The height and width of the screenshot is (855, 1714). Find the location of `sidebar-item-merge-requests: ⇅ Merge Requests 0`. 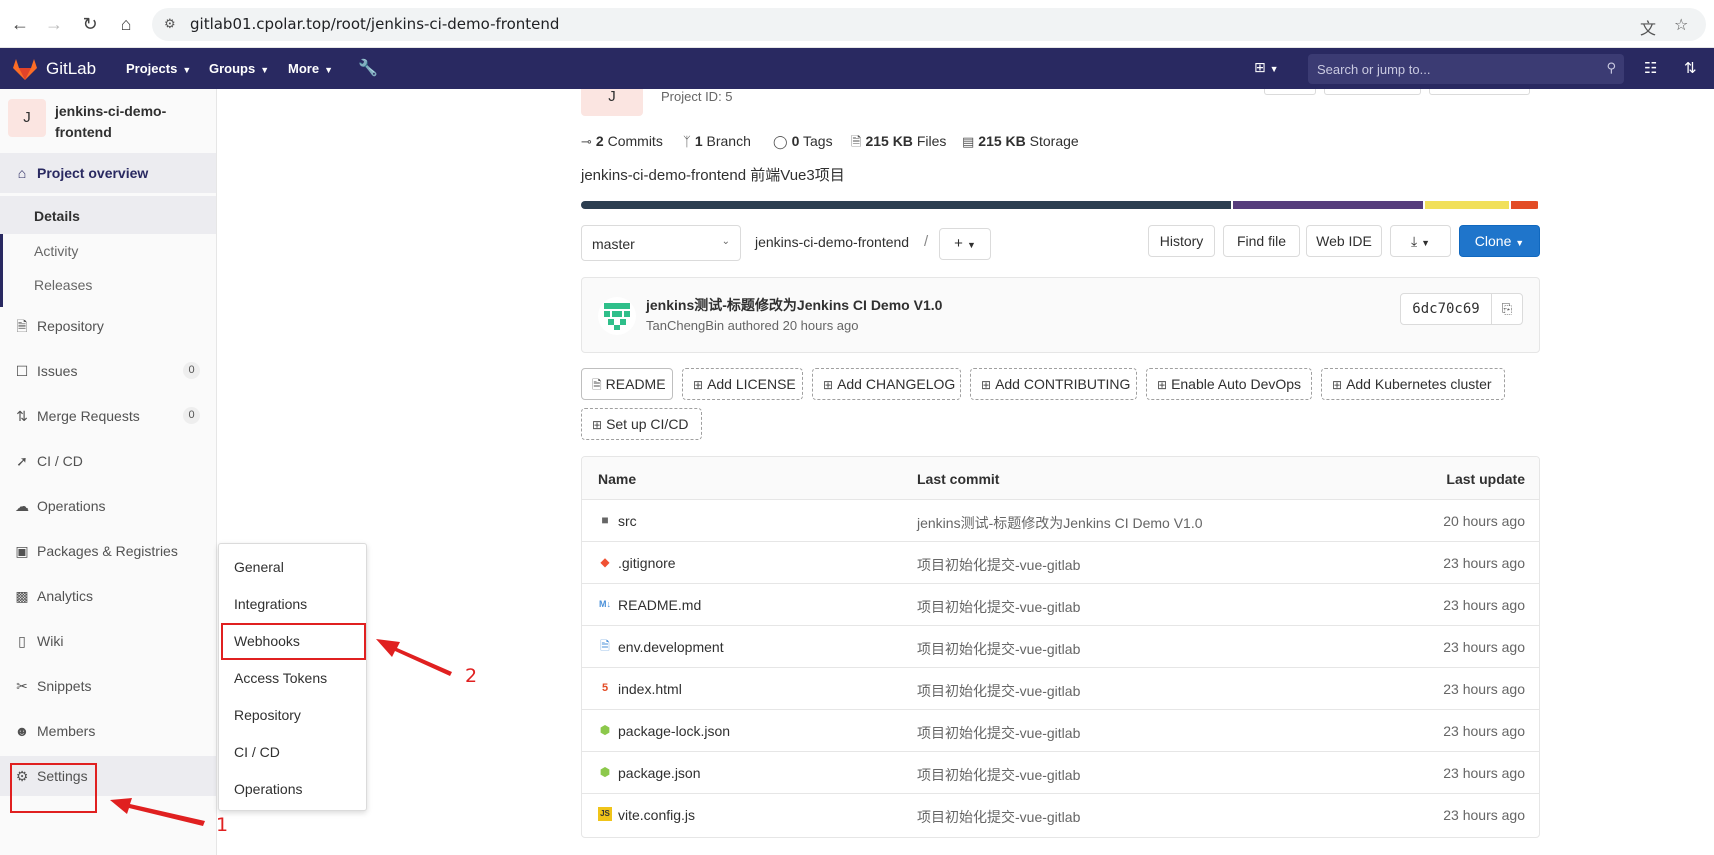

sidebar-item-merge-requests: ⇅ Merge Requests 0 is located at coordinates (108, 416).